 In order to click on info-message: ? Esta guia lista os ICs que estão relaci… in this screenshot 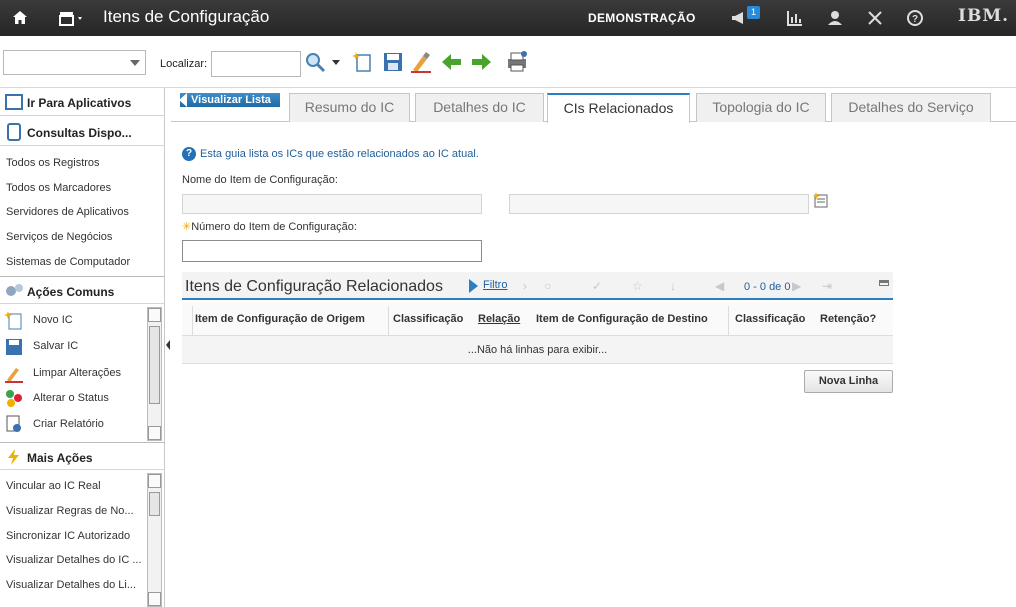, I will do `click(330, 154)`.